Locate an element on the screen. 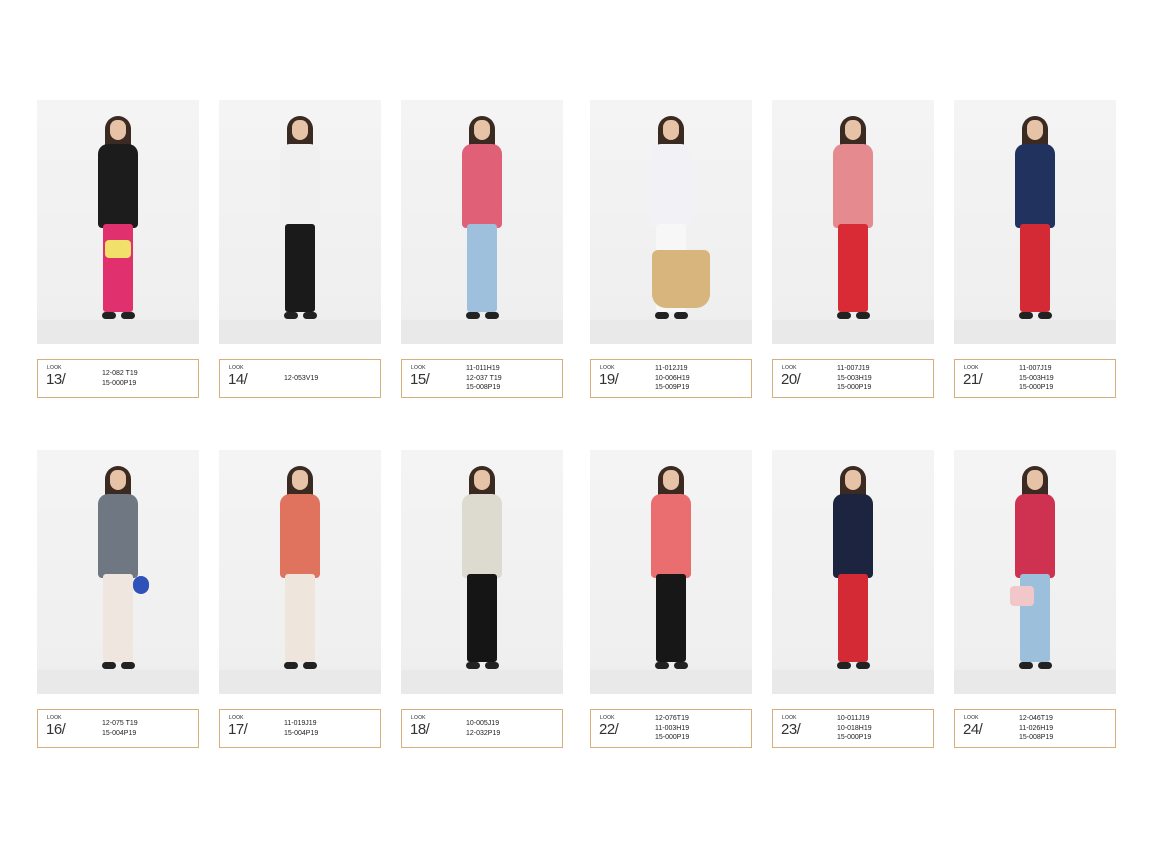 The height and width of the screenshot is (850, 1153). article-codes: 11-019J19 15-004P19 is located at coordinates (301, 728).